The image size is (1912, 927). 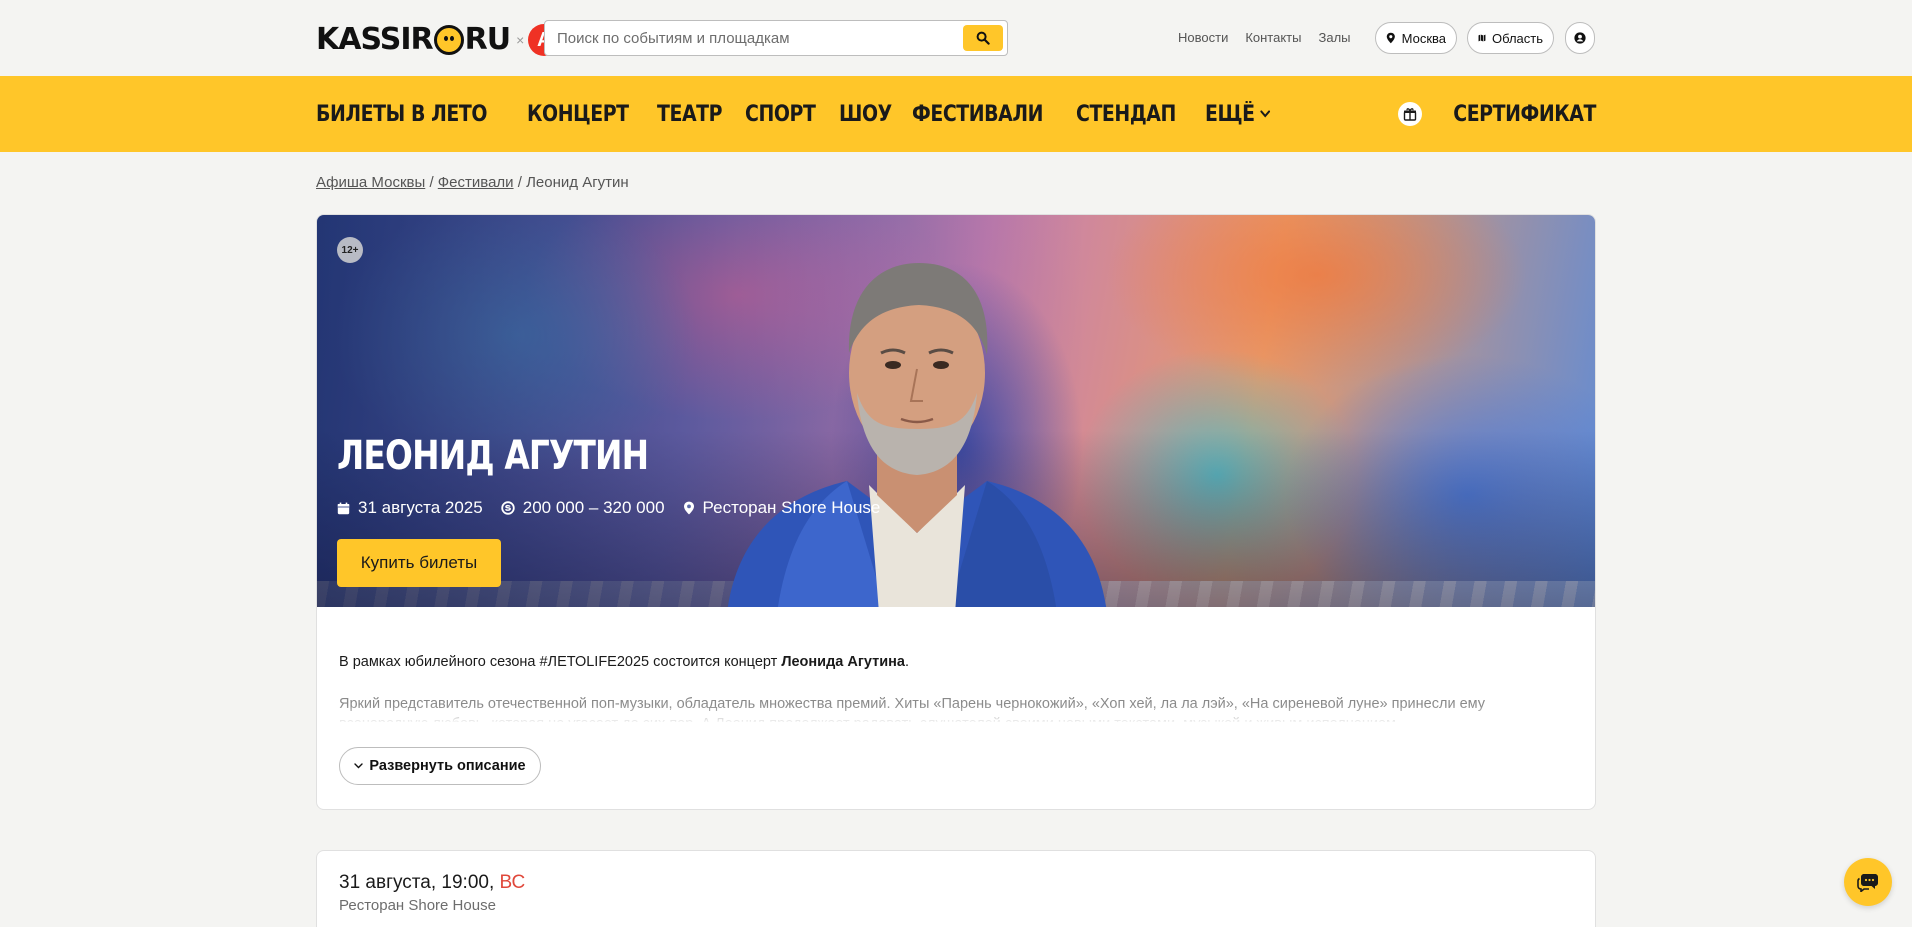 I want to click on city-selector: Москва, so click(x=1416, y=38).